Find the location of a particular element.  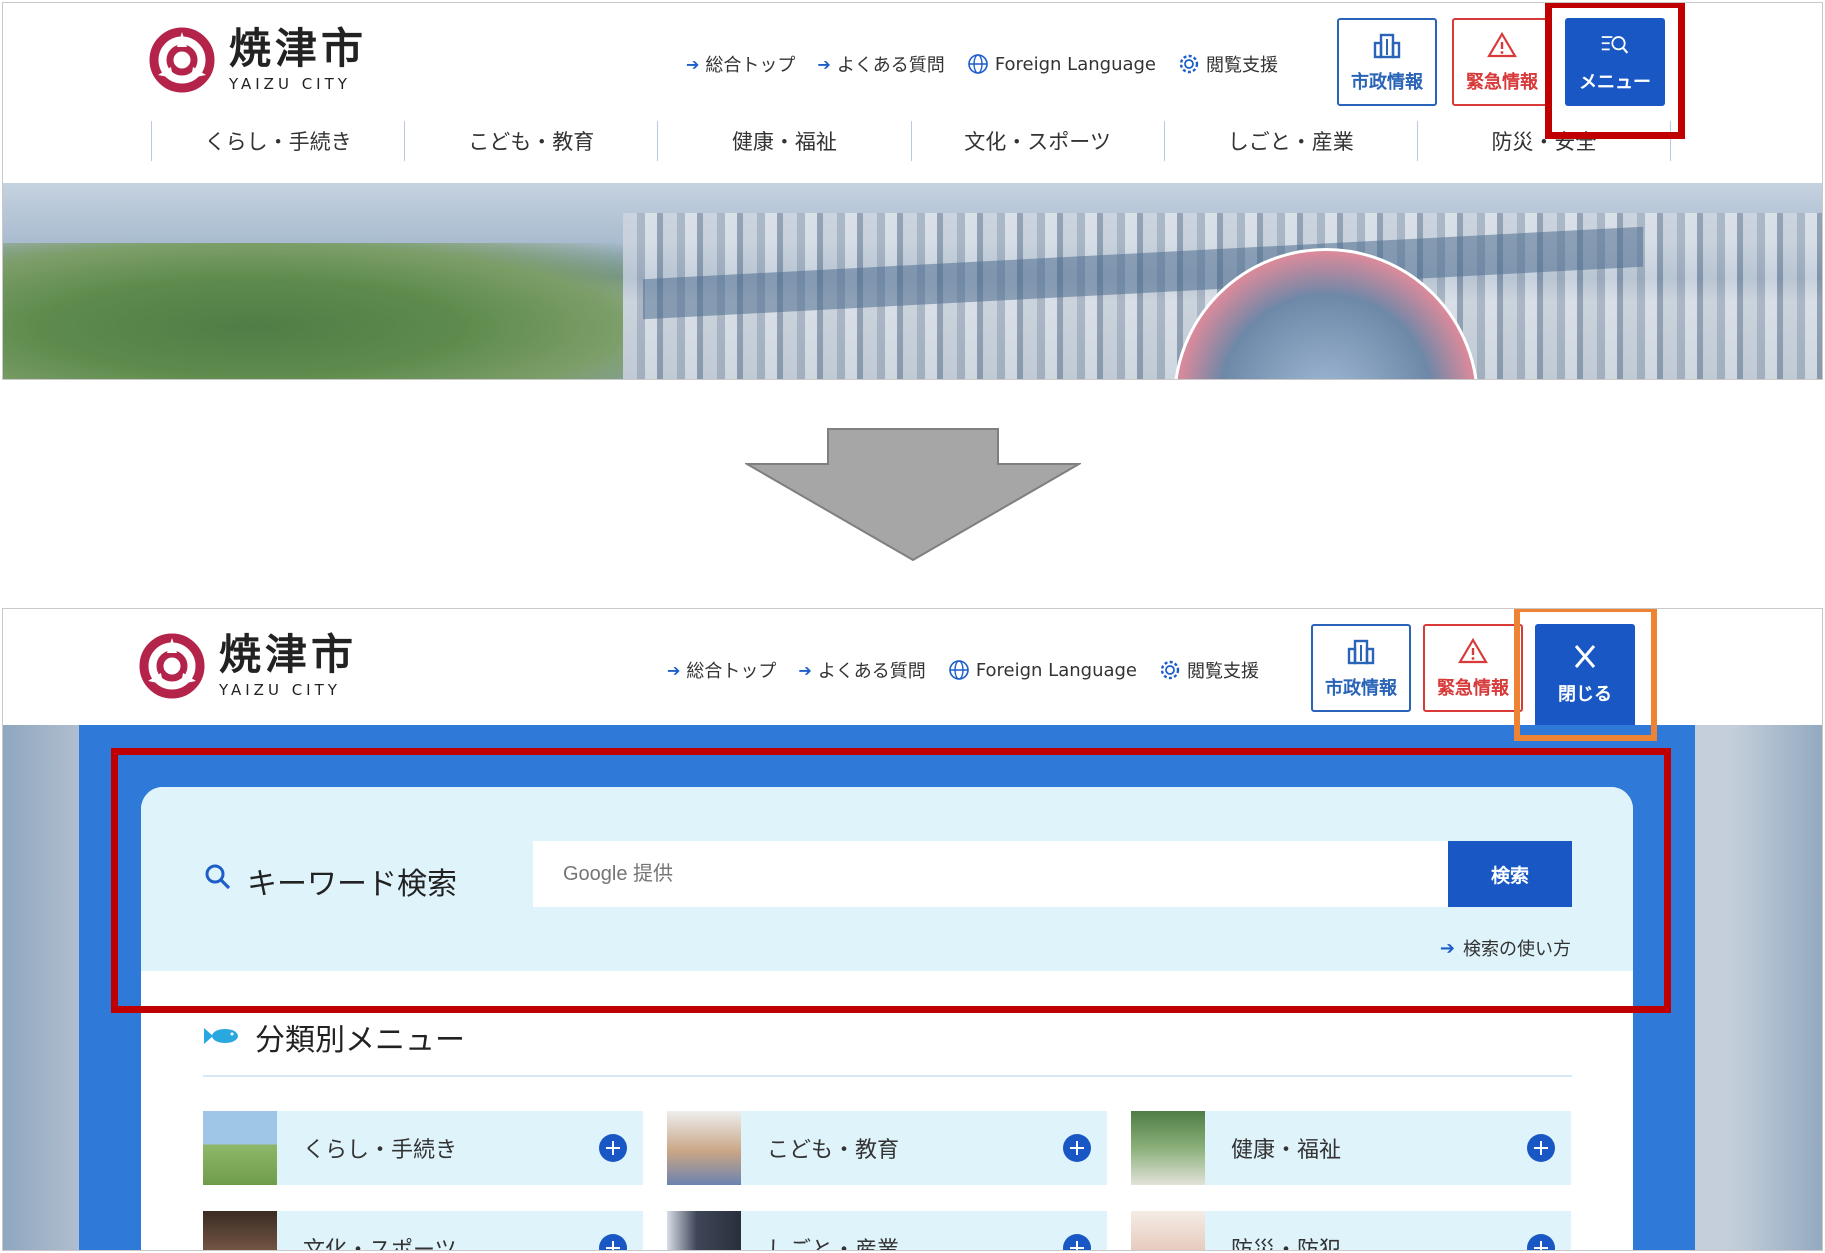

keyword-search-area: キーワード検索 検索 ➔ 検索の使い方 is located at coordinates (887, 879).